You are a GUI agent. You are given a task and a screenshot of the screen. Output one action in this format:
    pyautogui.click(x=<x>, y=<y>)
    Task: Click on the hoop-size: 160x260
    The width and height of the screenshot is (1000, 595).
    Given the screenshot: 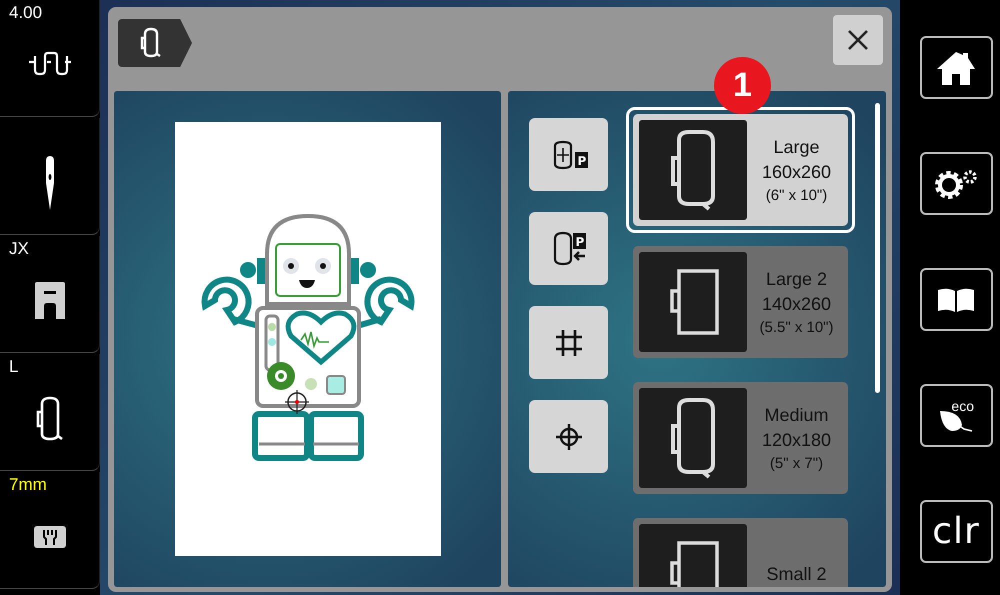 What is the action you would take?
    pyautogui.click(x=797, y=172)
    